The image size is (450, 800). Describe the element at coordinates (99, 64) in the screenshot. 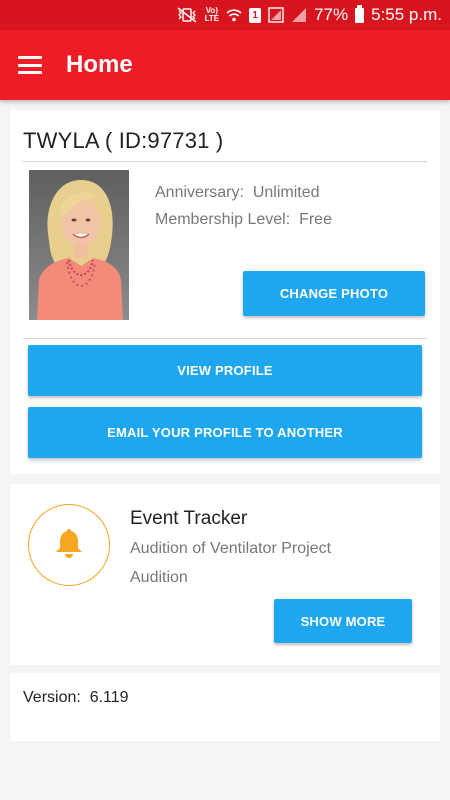

I see `page-title: Home` at that location.